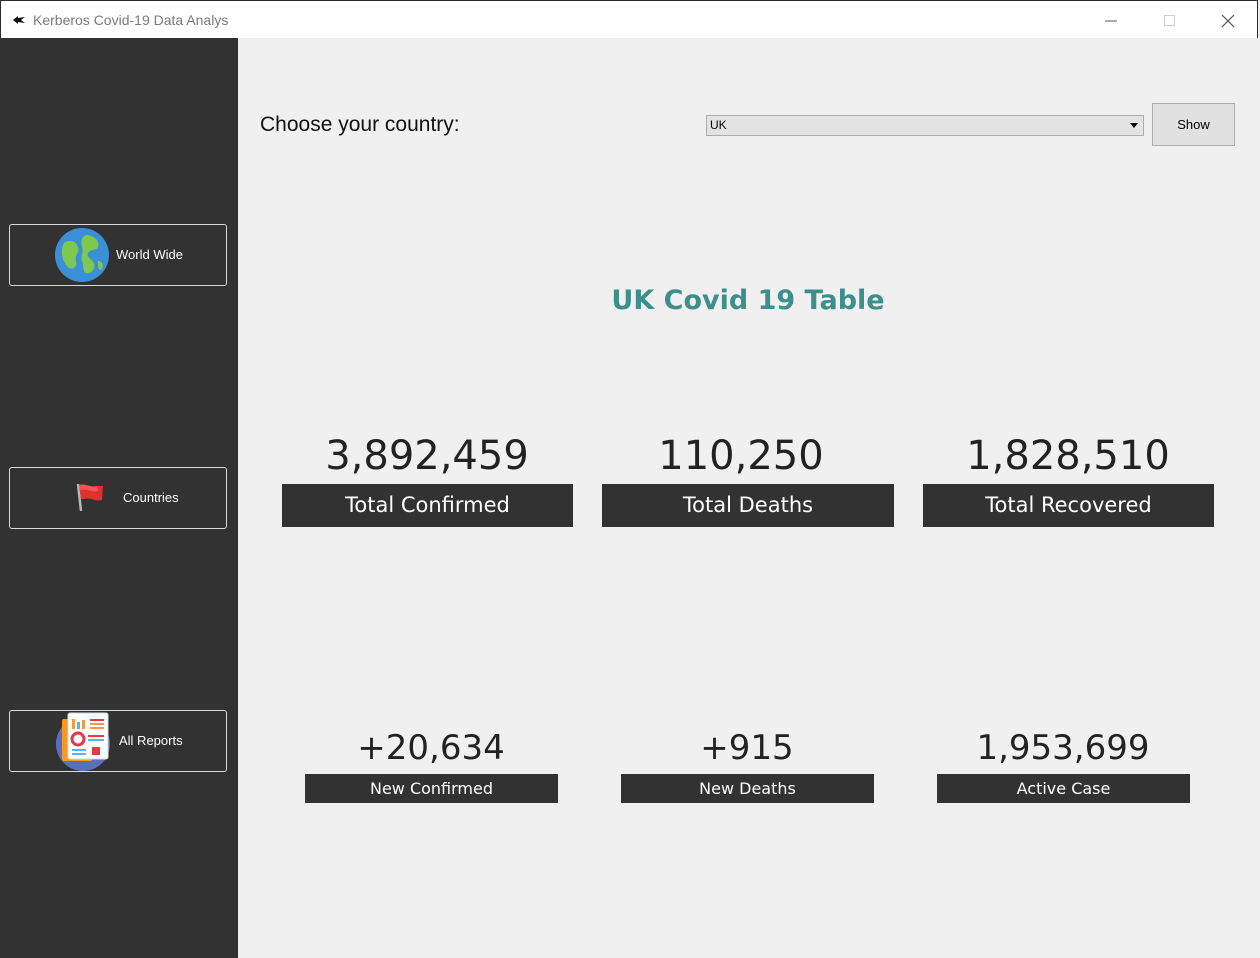  I want to click on total-confirmed-value: 3,892,459, so click(427, 456).